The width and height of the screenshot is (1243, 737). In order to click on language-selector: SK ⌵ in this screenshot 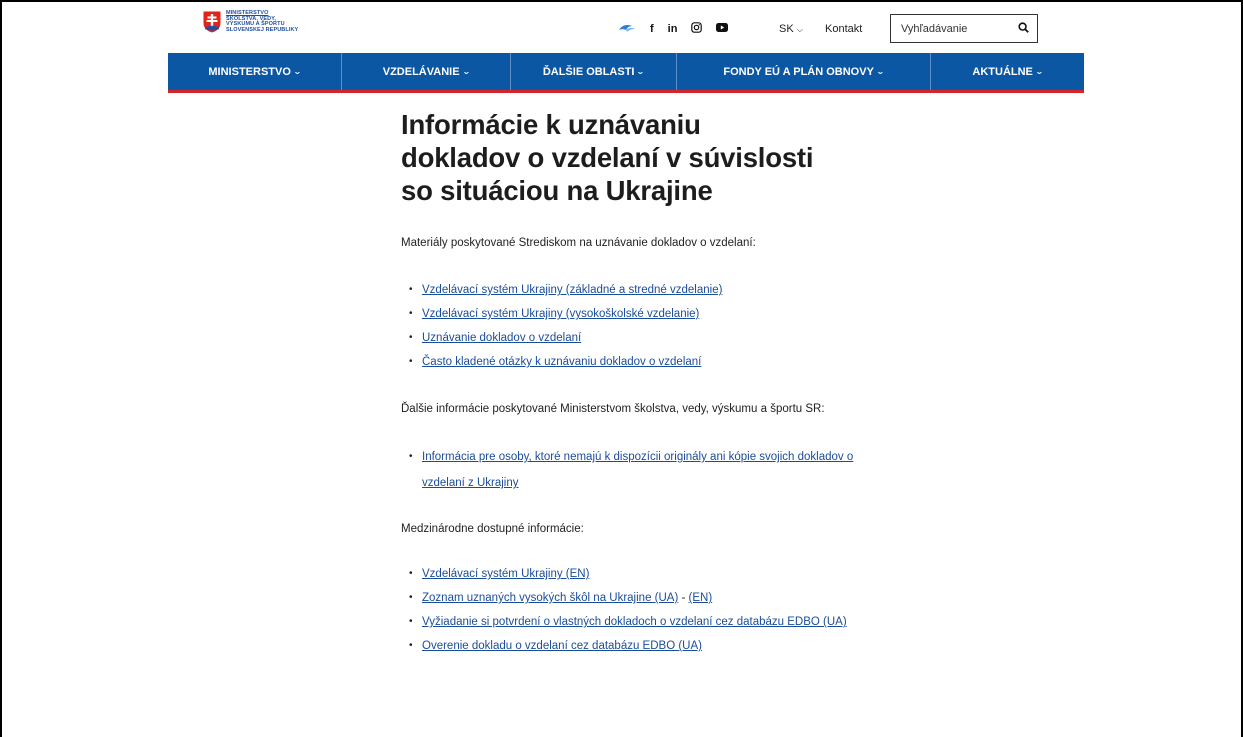, I will do `click(791, 29)`.